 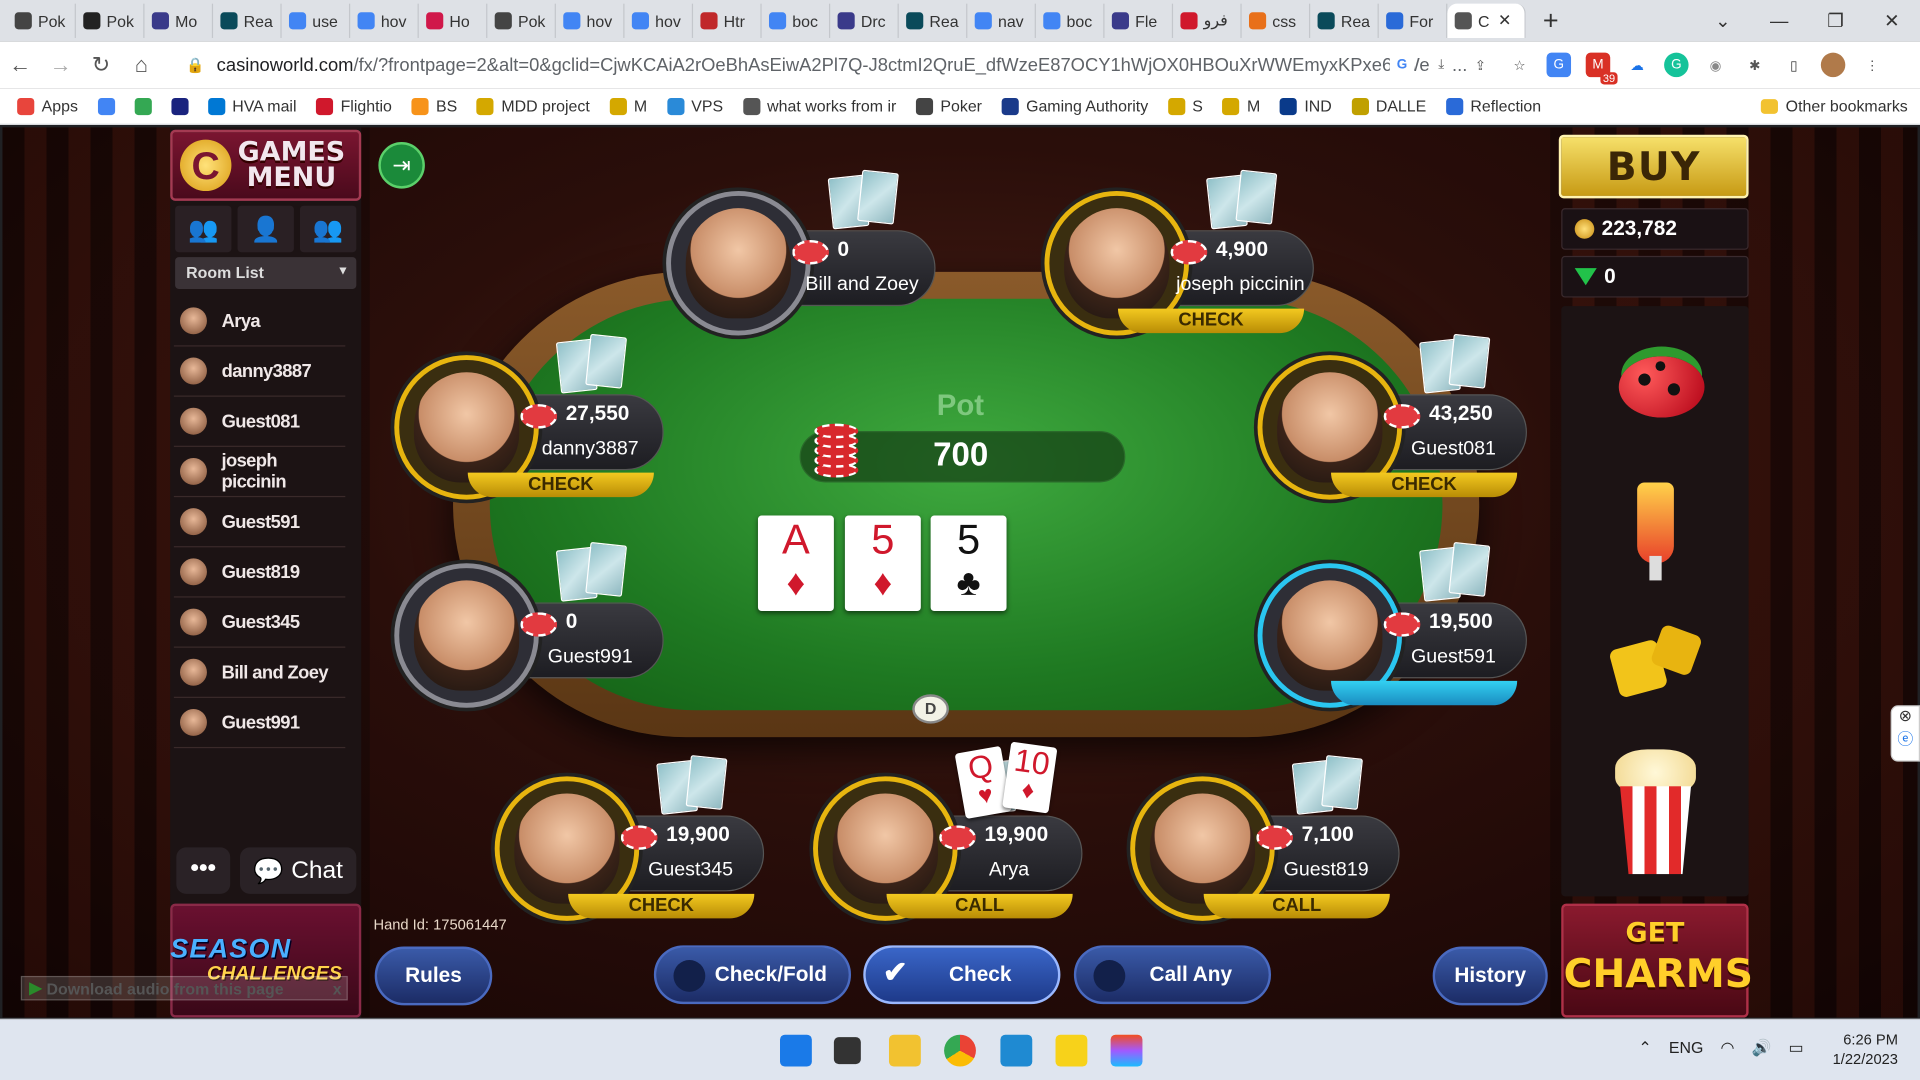 What do you see at coordinates (1723, 21) in the screenshot?
I see `tab-search-icon: ⌄` at bounding box center [1723, 21].